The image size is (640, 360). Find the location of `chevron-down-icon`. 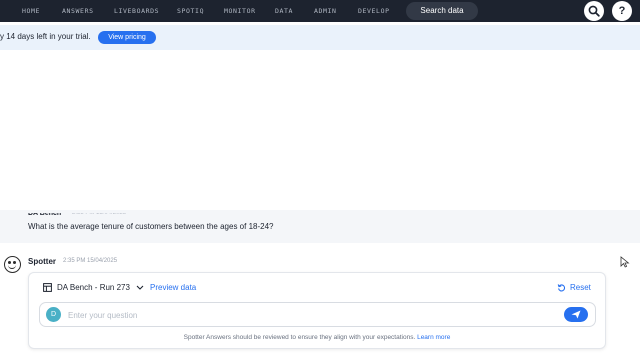

chevron-down-icon is located at coordinates (140, 287).